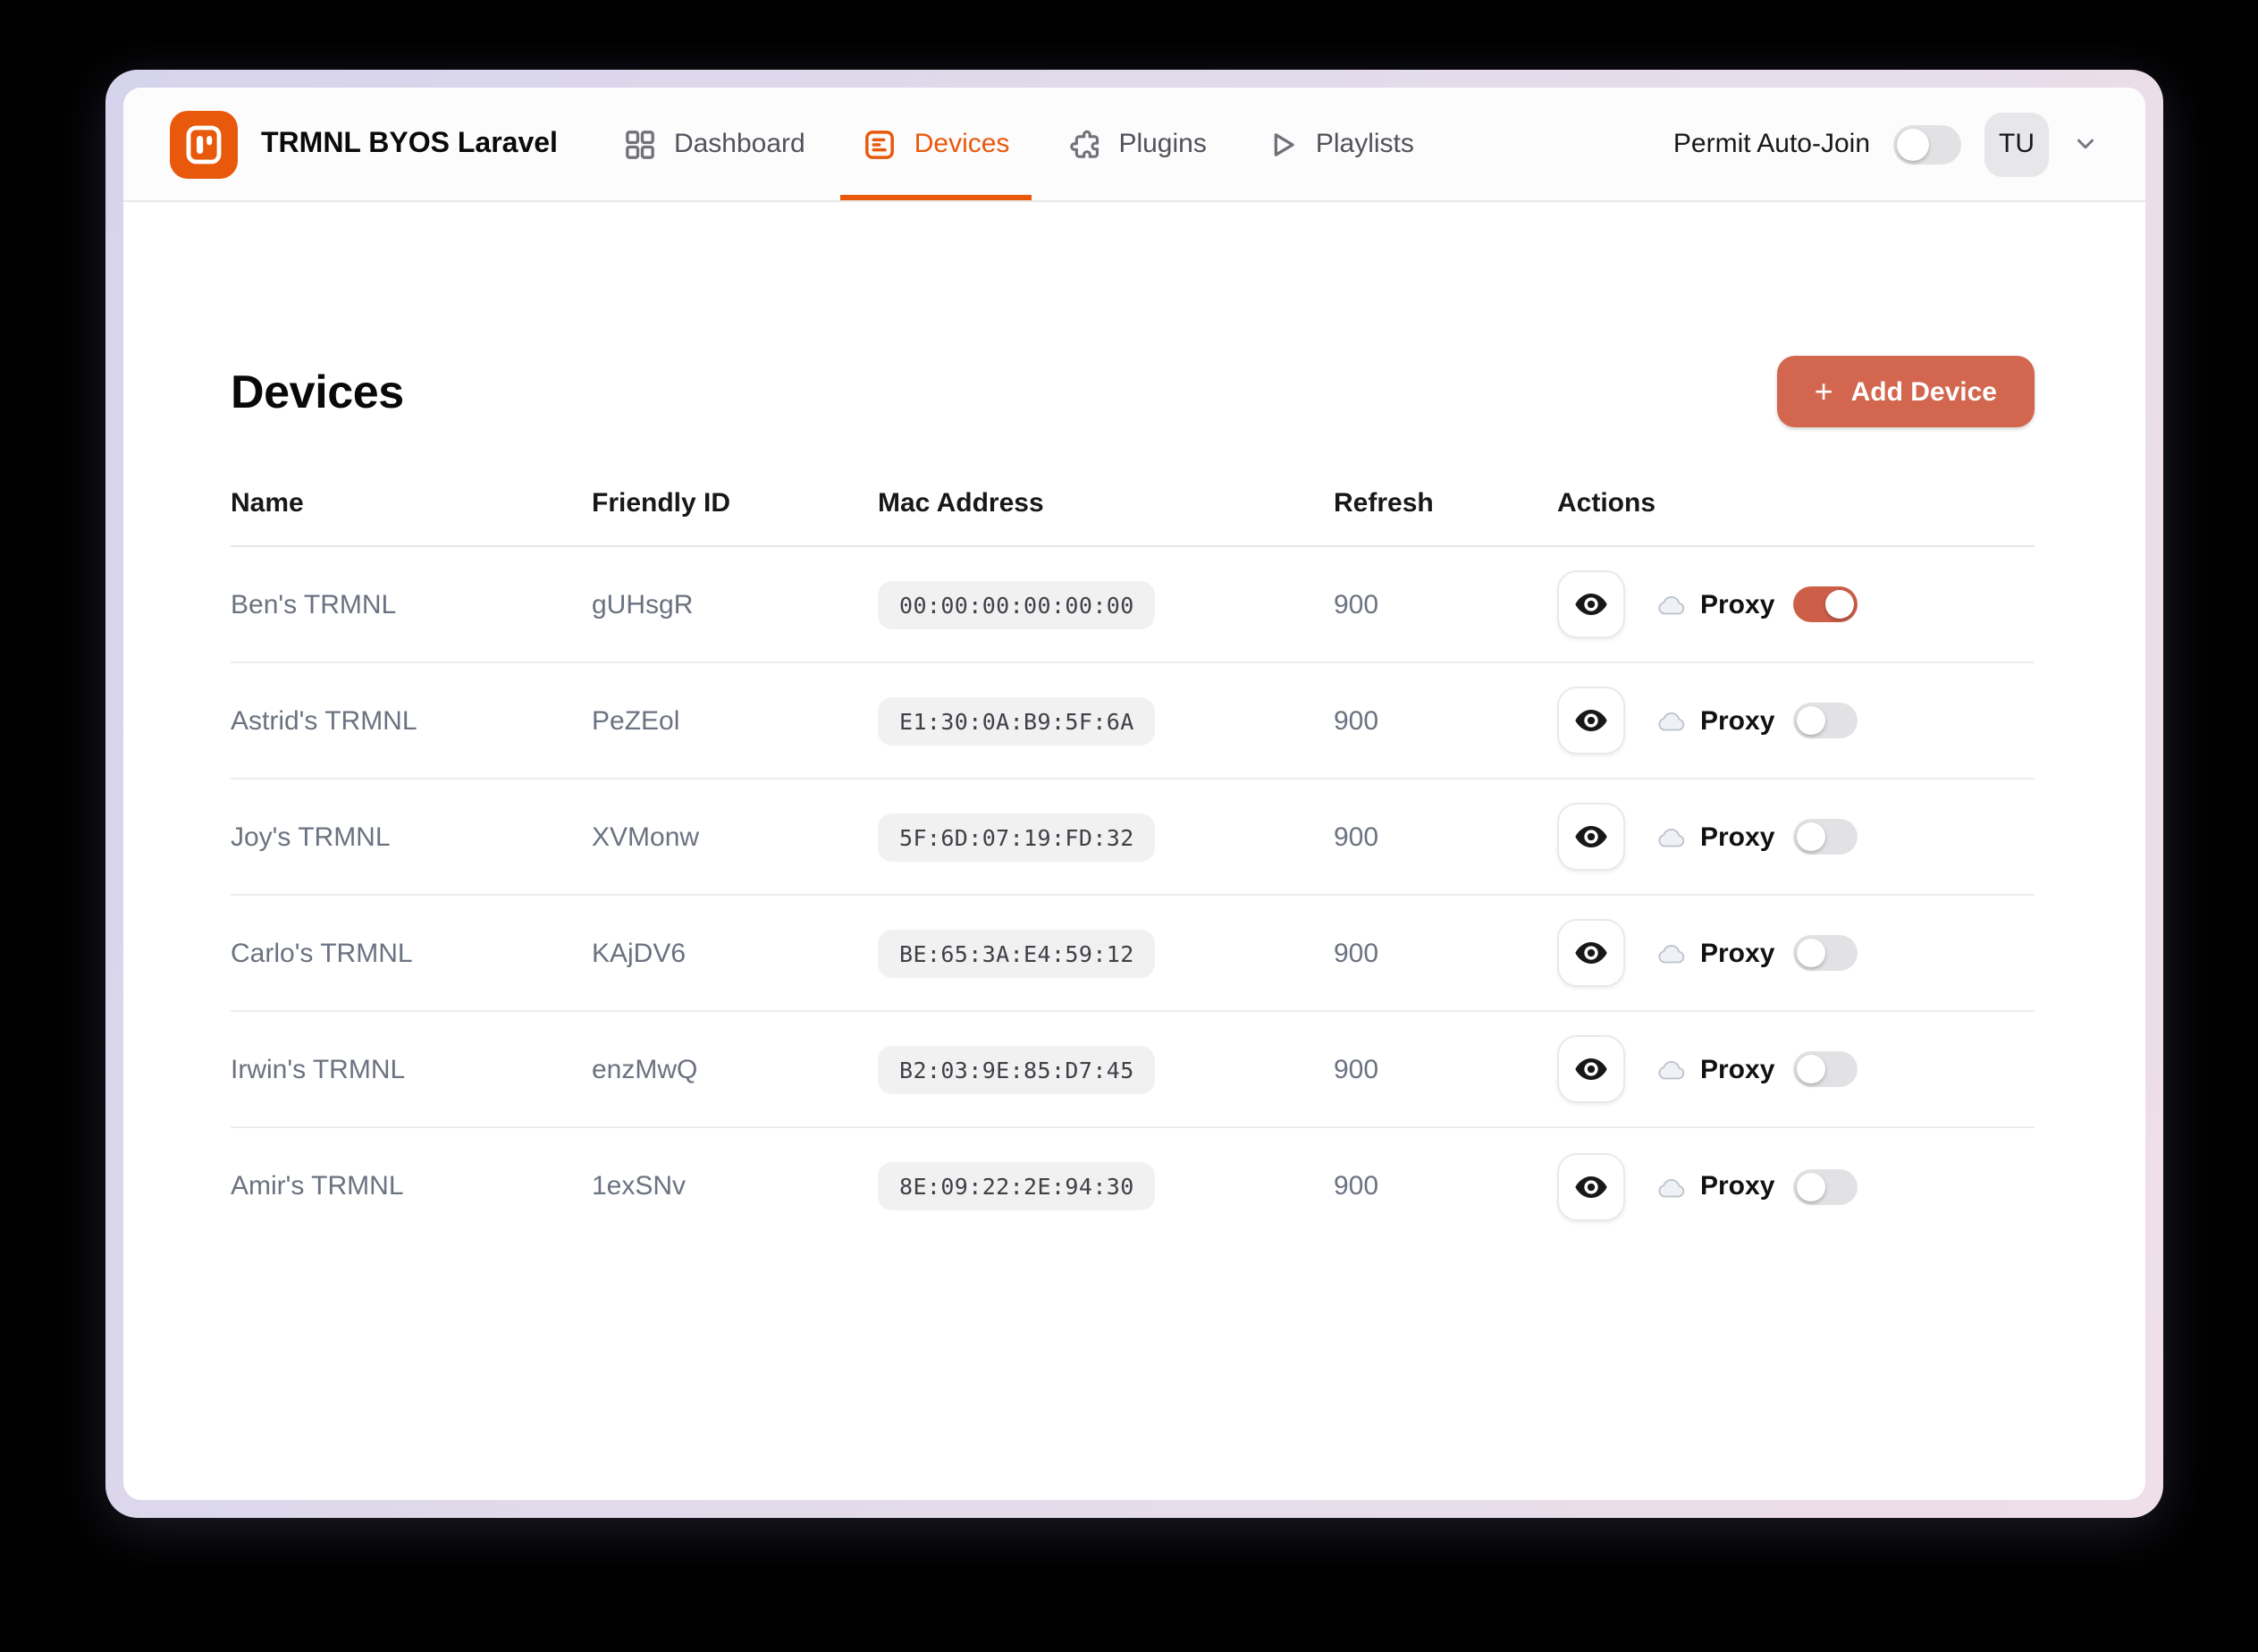 This screenshot has width=2258, height=1652. Describe the element at coordinates (636, 720) in the screenshot. I see `device-friendly-id: PeZEol` at that location.